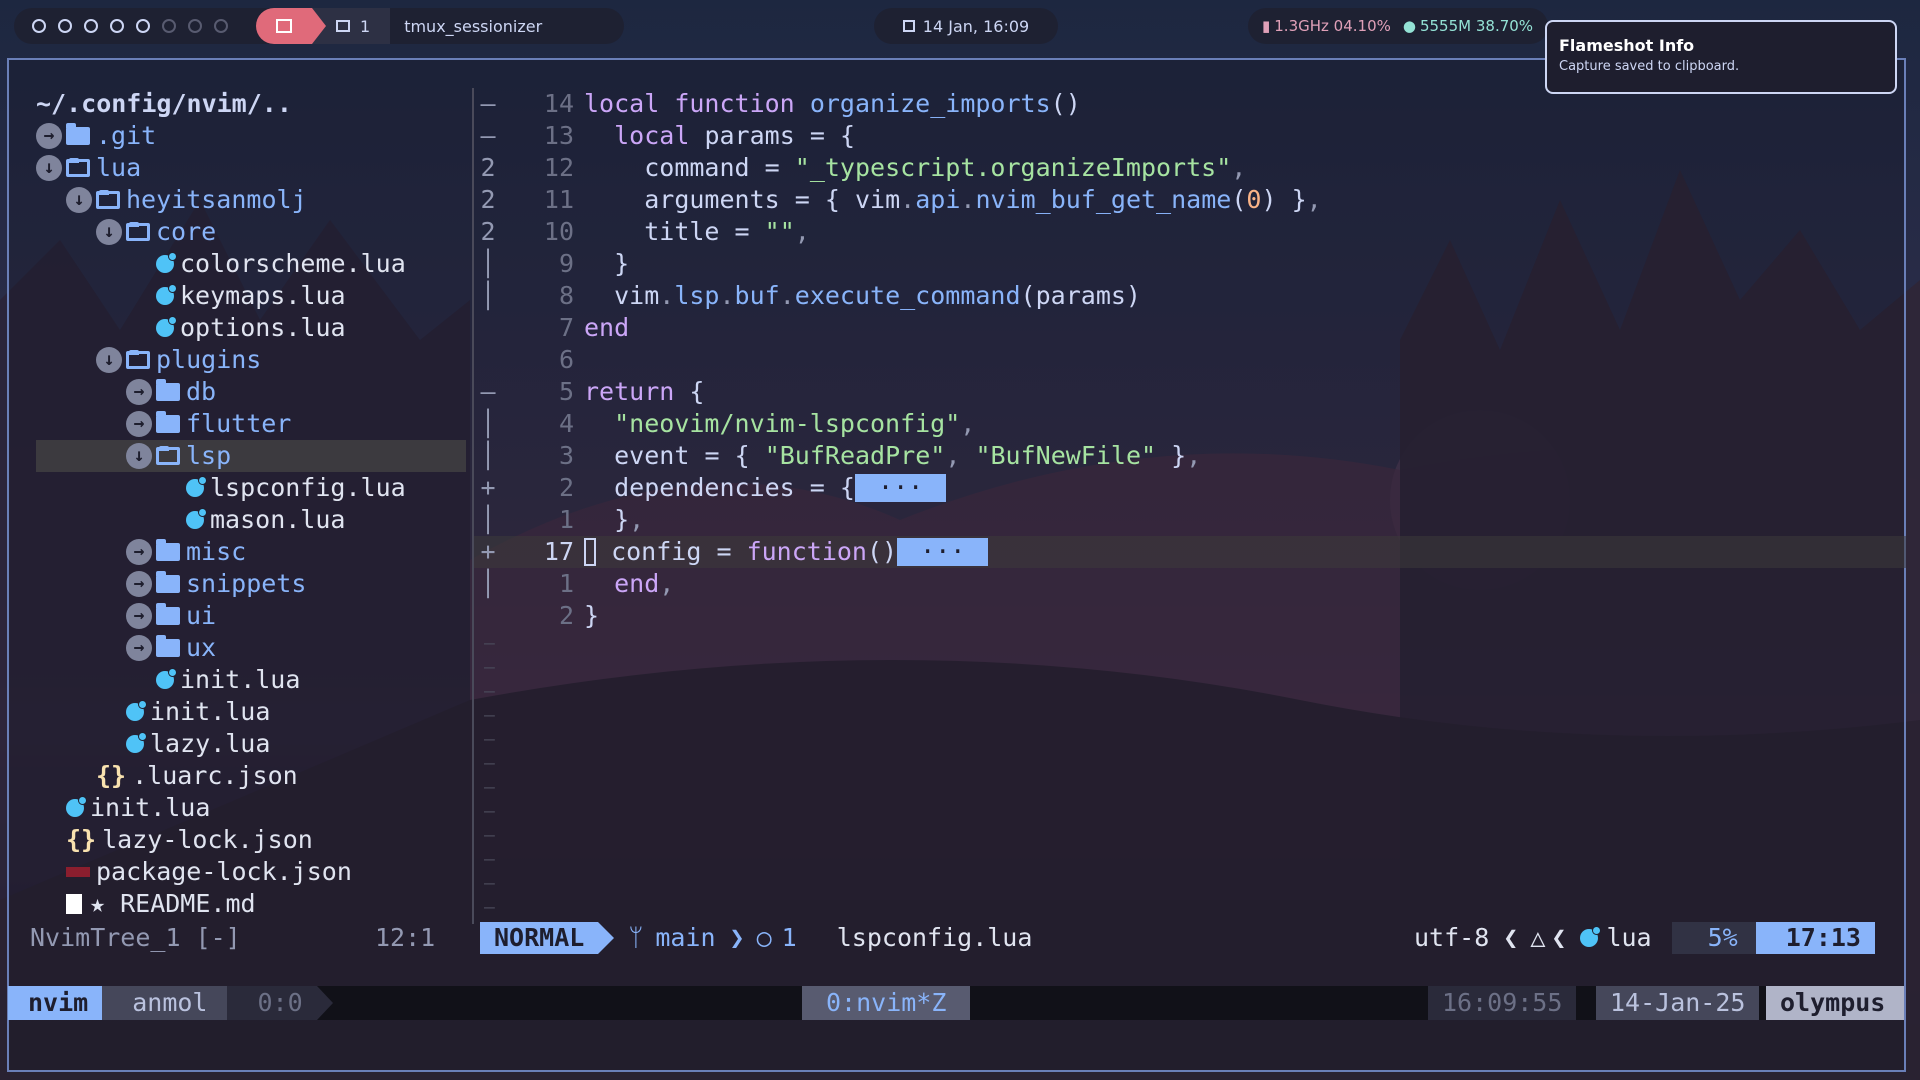 Image resolution: width=1920 pixels, height=1080 pixels. What do you see at coordinates (1244, 392) in the screenshot?
I see `code-line: return {` at bounding box center [1244, 392].